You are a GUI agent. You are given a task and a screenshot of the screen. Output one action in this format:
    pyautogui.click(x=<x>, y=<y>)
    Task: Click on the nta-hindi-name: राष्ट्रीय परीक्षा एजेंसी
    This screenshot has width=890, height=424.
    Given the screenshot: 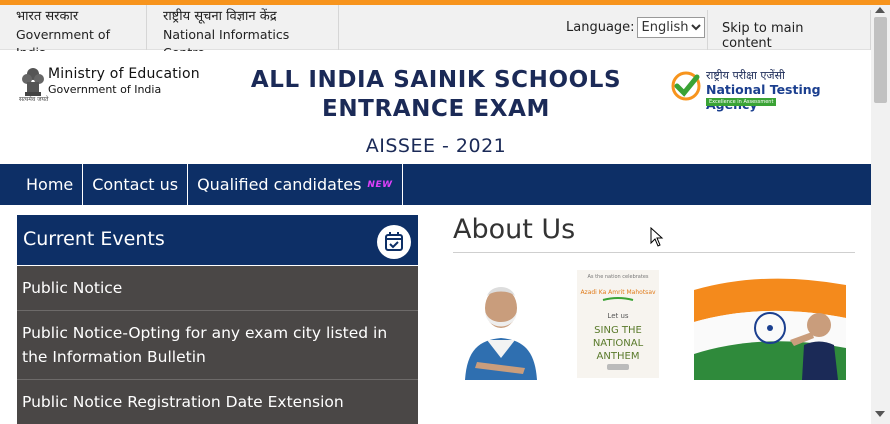 What is the action you would take?
    pyautogui.click(x=745, y=75)
    